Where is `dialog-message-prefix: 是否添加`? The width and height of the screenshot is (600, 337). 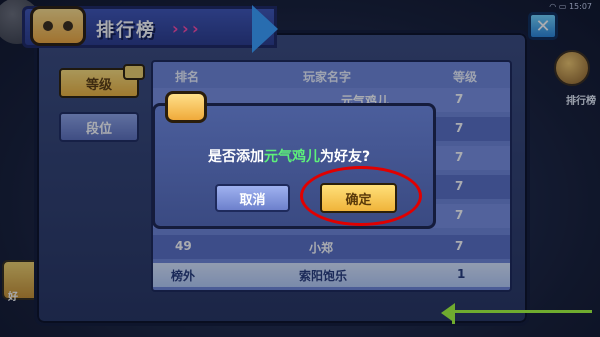
dialog-message-prefix: 是否添加 is located at coordinates (236, 157).